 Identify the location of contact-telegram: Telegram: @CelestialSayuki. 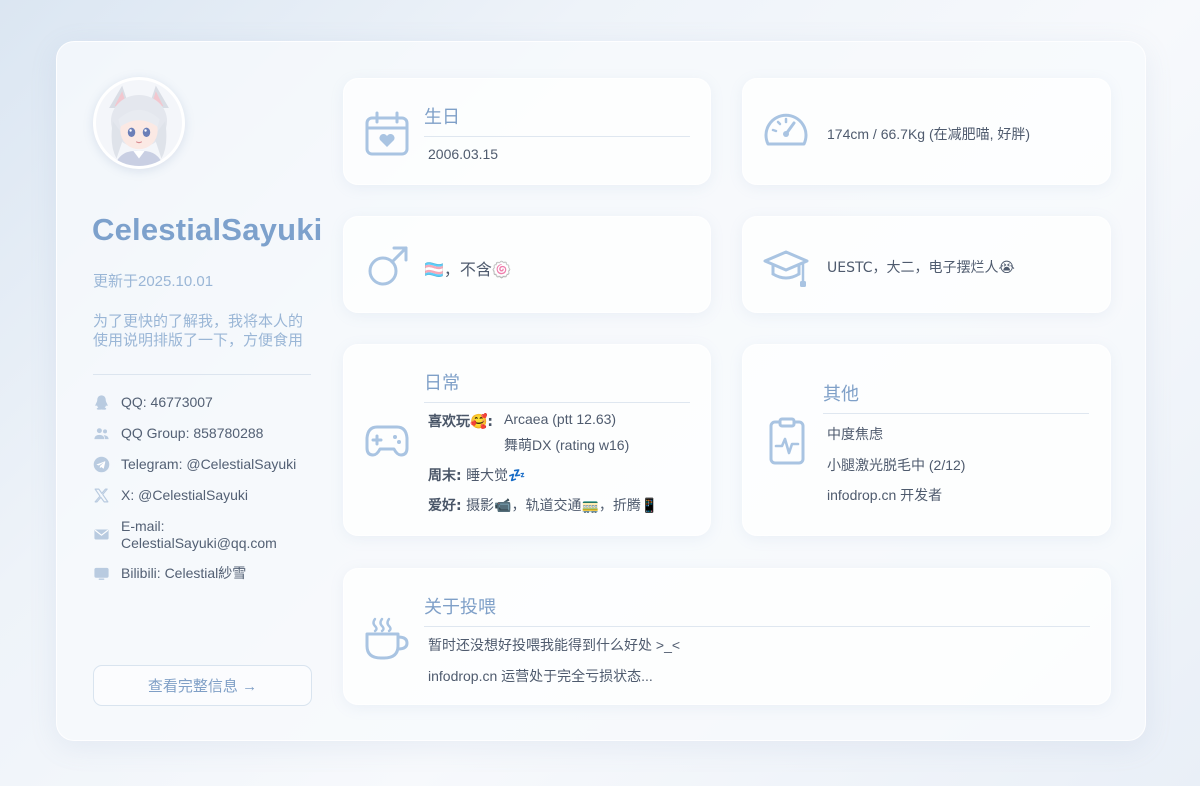
(208, 464).